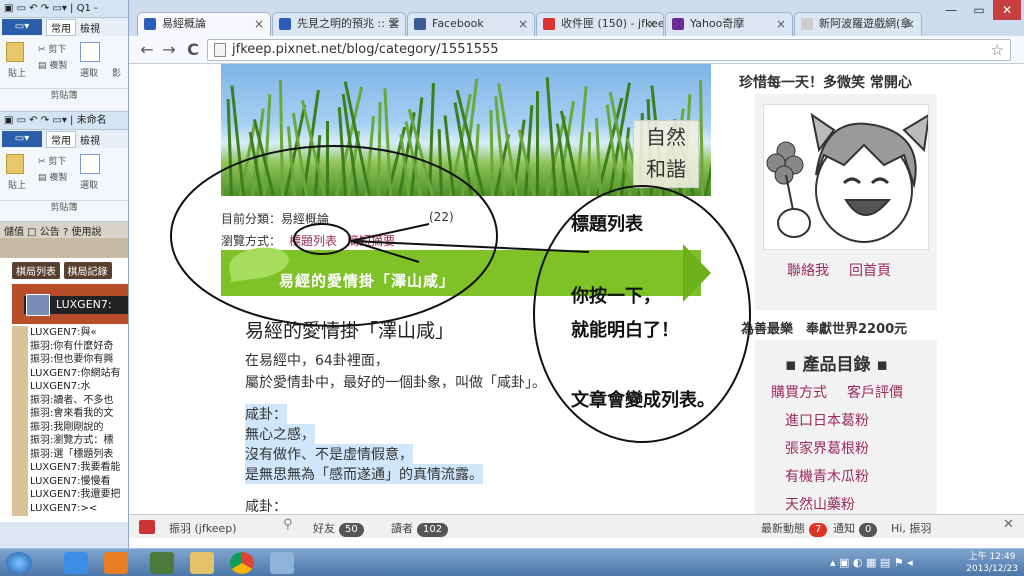 The height and width of the screenshot is (576, 1024). I want to click on annotation-title-list: 標題列表, so click(607, 224).